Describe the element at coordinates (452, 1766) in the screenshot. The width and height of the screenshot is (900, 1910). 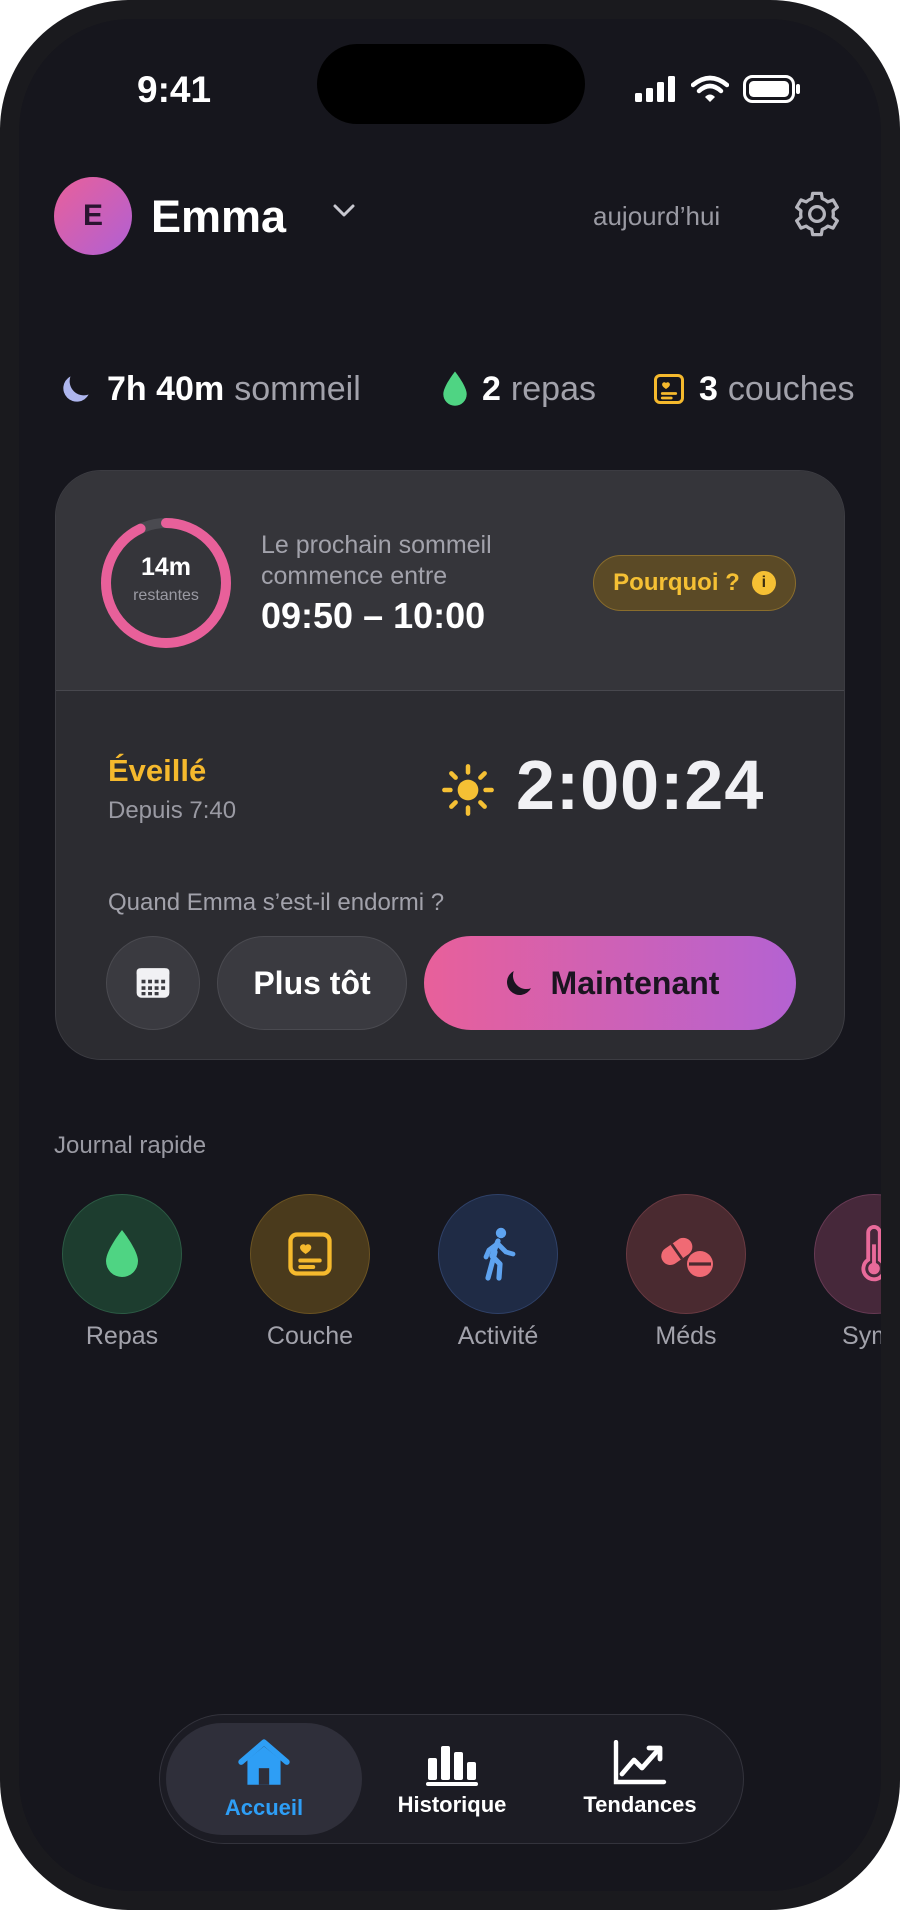
I see `bar-chart-icon` at that location.